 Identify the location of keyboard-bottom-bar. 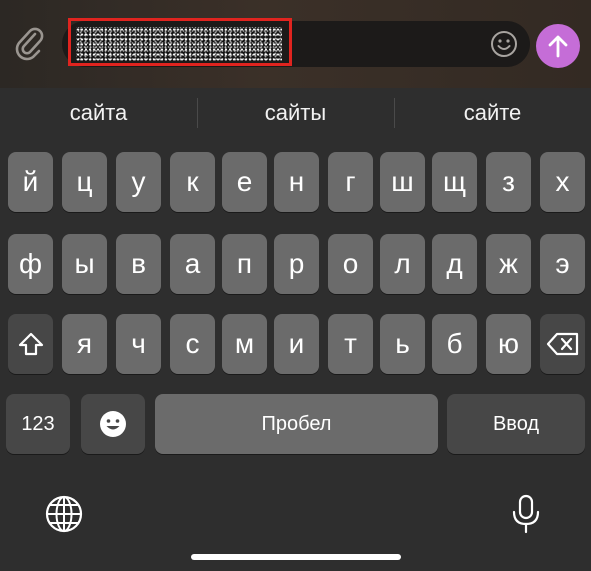
(295, 529).